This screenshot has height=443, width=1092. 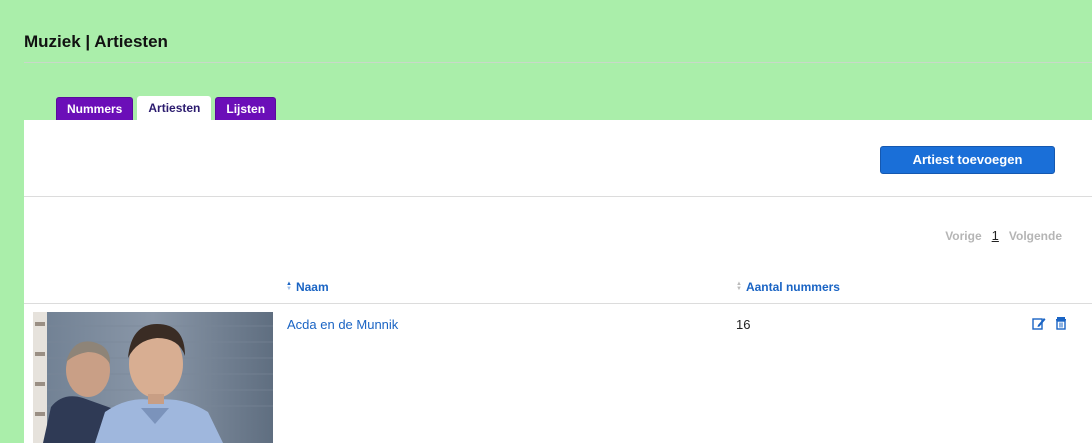 I want to click on add-artist-button: Artiest toevoegen, so click(x=967, y=160).